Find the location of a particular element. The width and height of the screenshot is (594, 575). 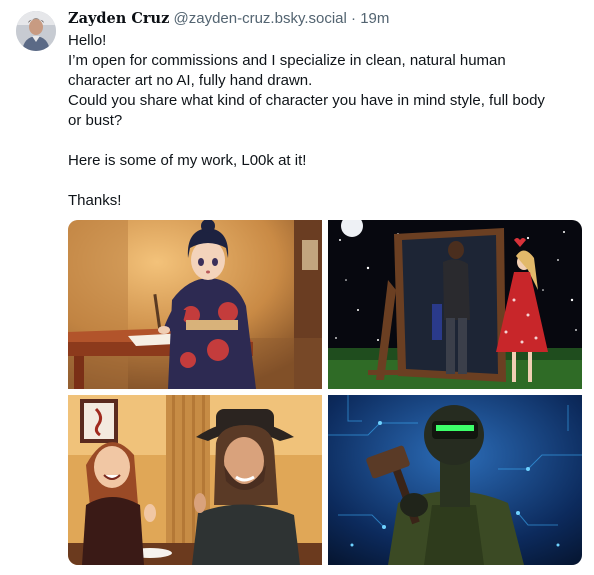

post-line: or bust? is located at coordinates (95, 120).